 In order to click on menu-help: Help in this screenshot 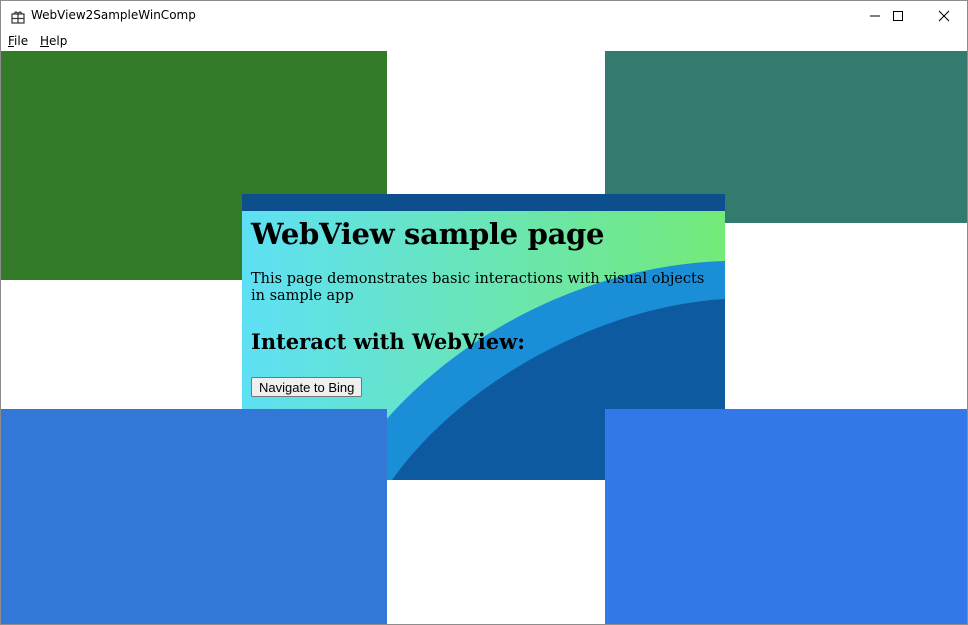, I will do `click(53, 41)`.